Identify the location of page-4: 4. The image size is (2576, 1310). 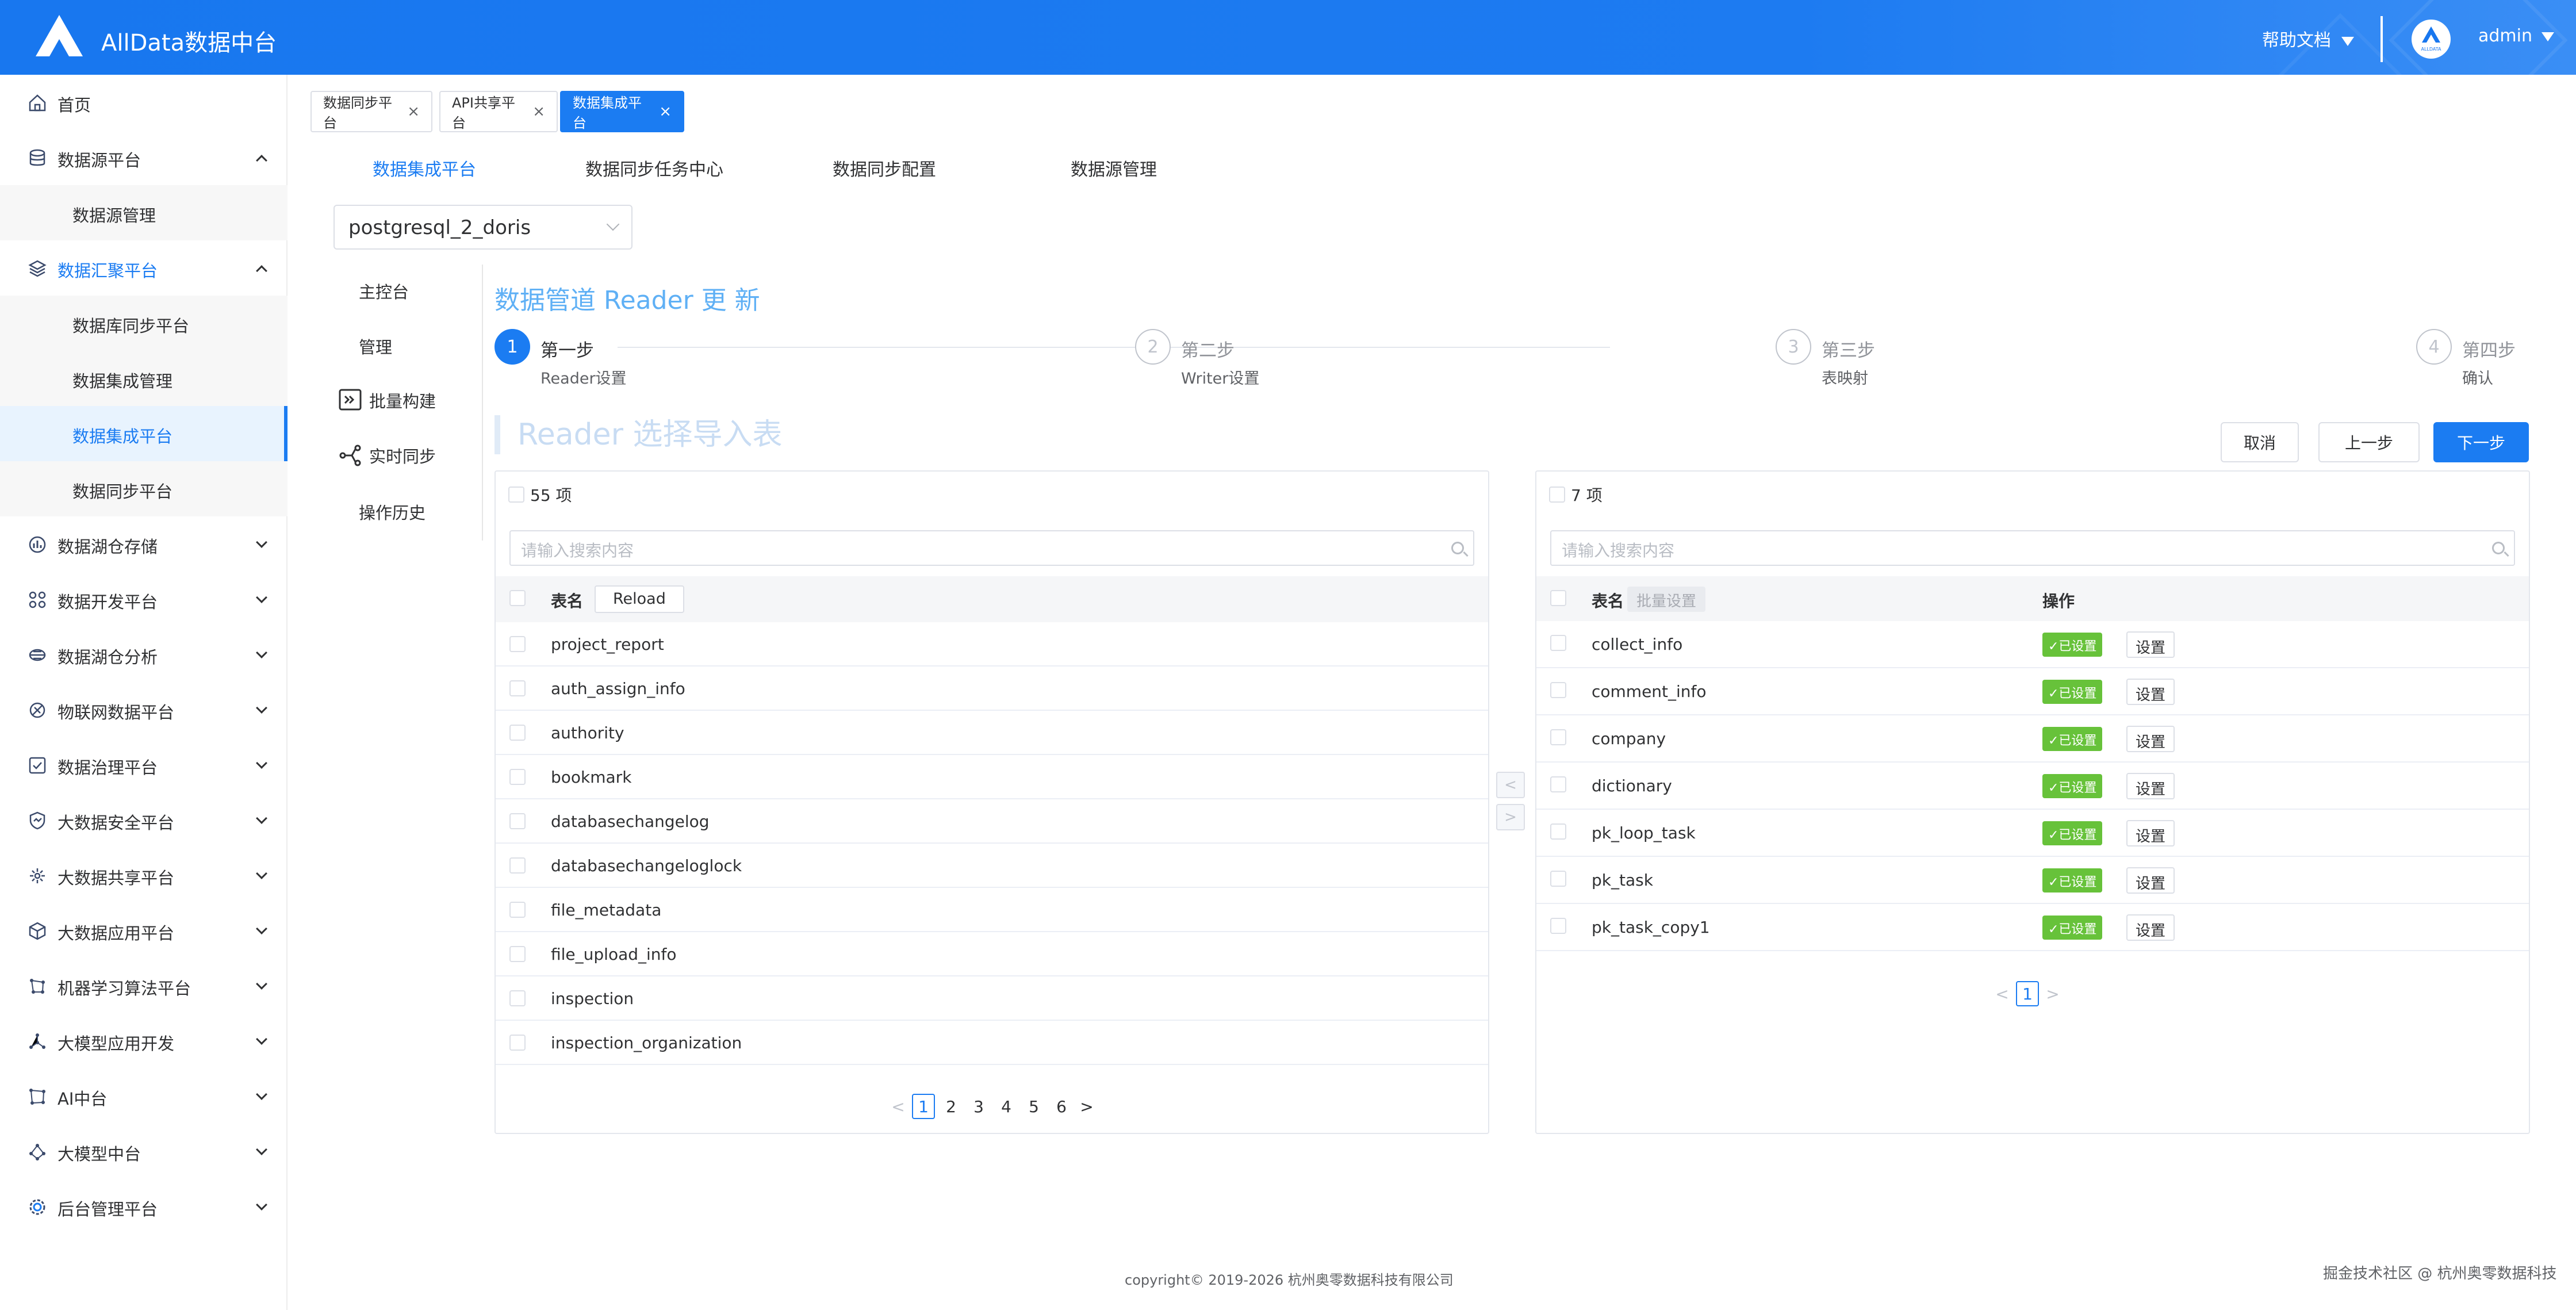
(1006, 1106).